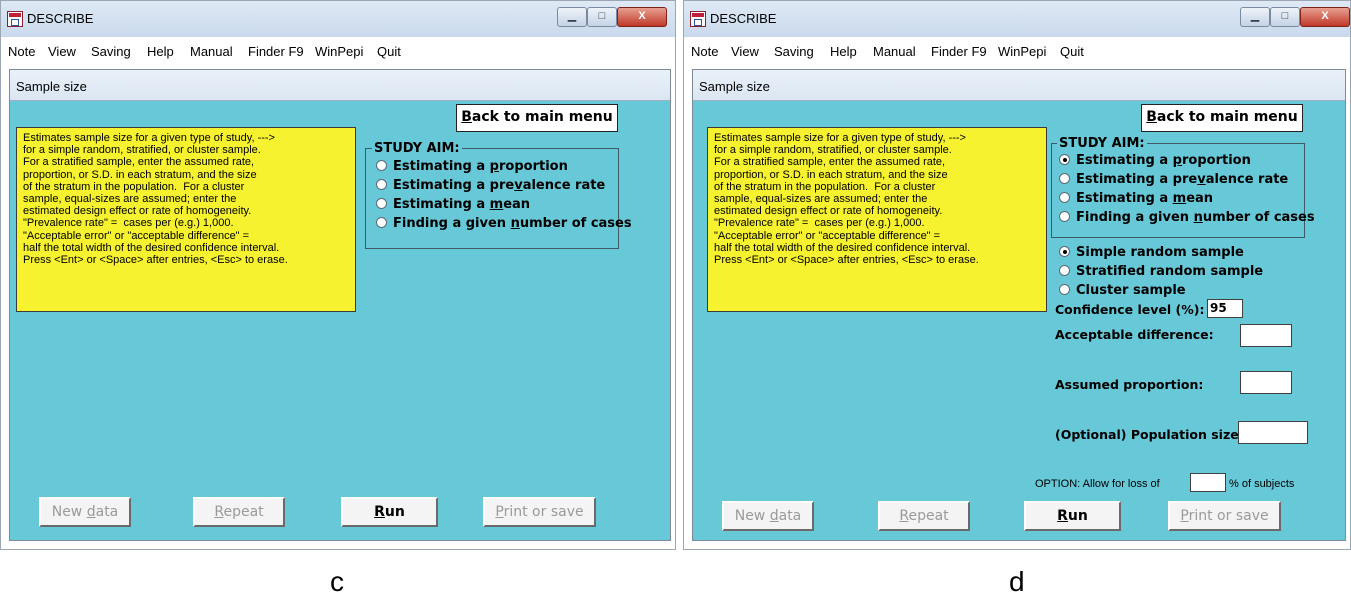  I want to click on sample-label: Simple random sample, so click(1160, 252).